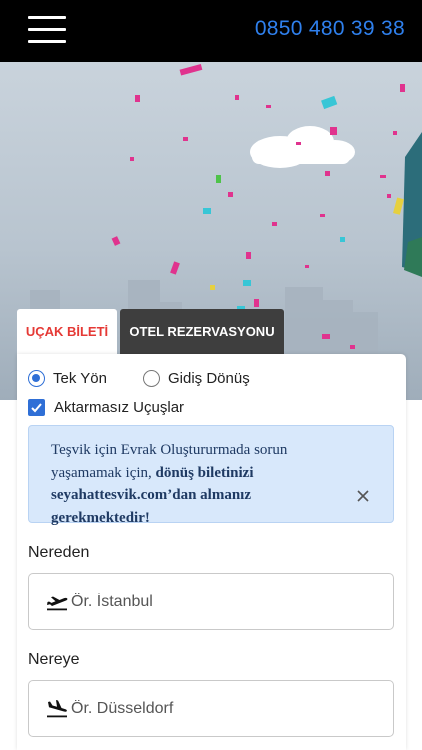 The height and width of the screenshot is (750, 422). I want to click on radio-selected-icon, so click(36, 378).